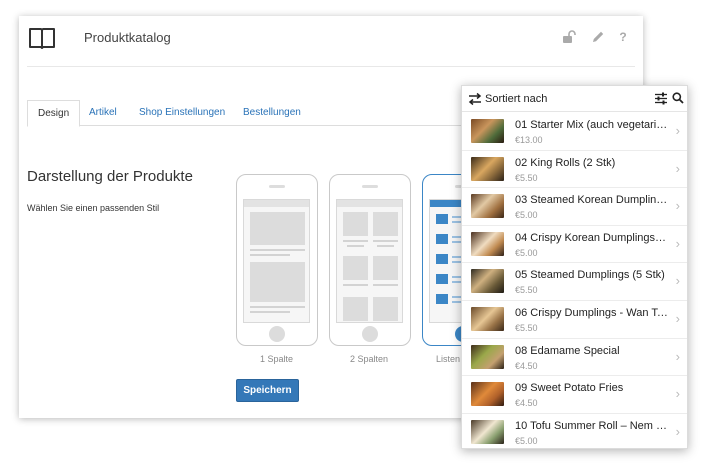 The width and height of the screenshot is (706, 466). What do you see at coordinates (592, 200) in the screenshot?
I see `product-name: 03 Steamed Korean Dumplings (5 Stk)` at bounding box center [592, 200].